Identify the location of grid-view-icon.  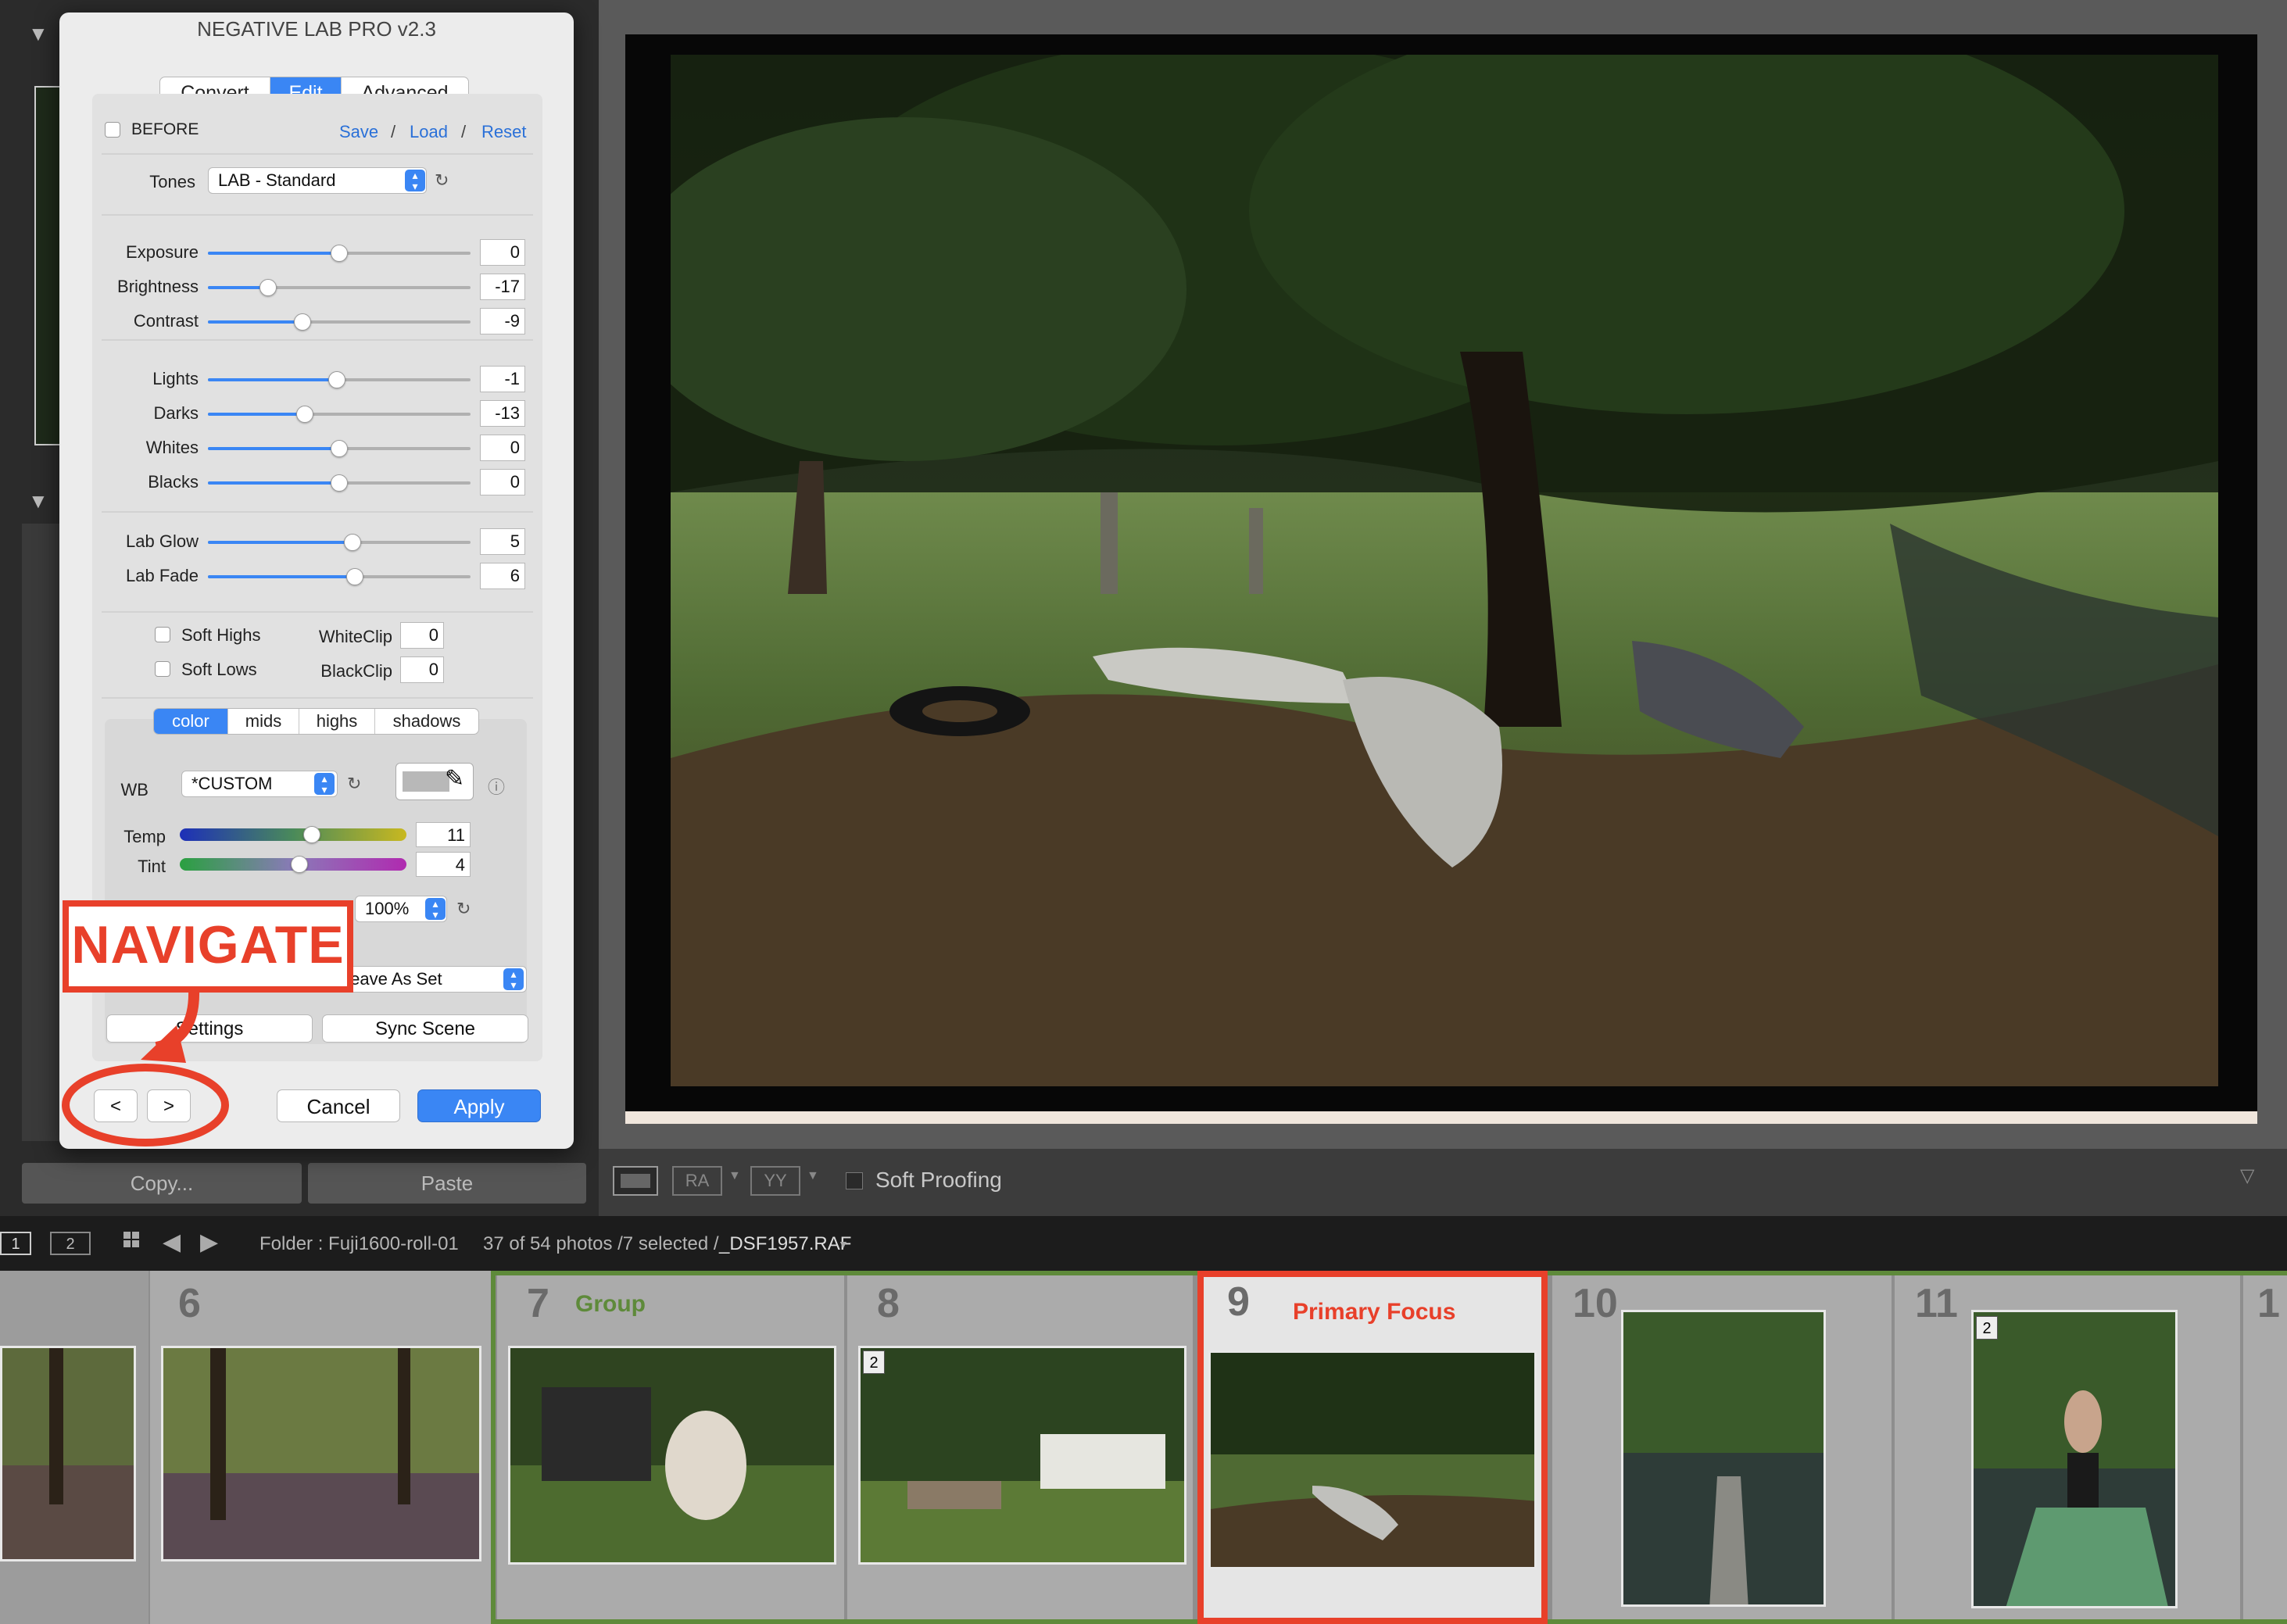
(136, 1244).